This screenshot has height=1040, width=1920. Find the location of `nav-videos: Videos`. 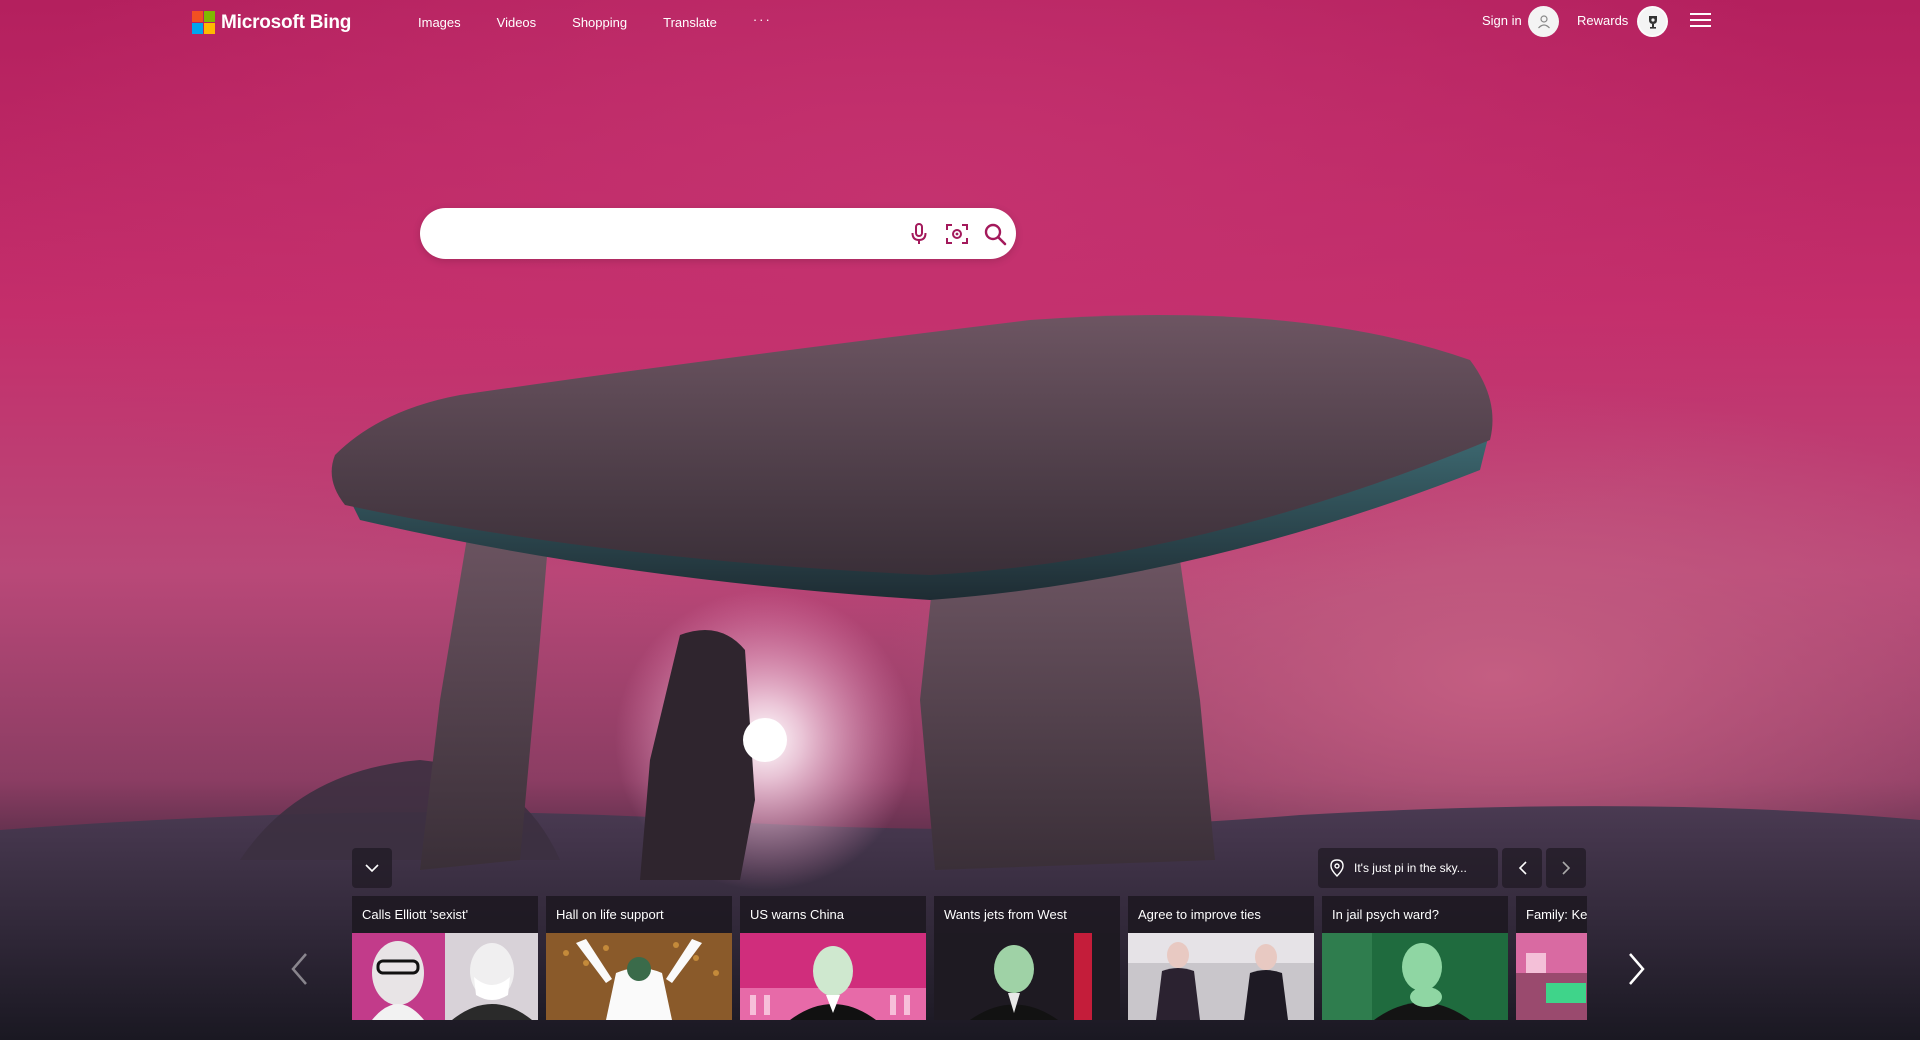

nav-videos: Videos is located at coordinates (517, 22).